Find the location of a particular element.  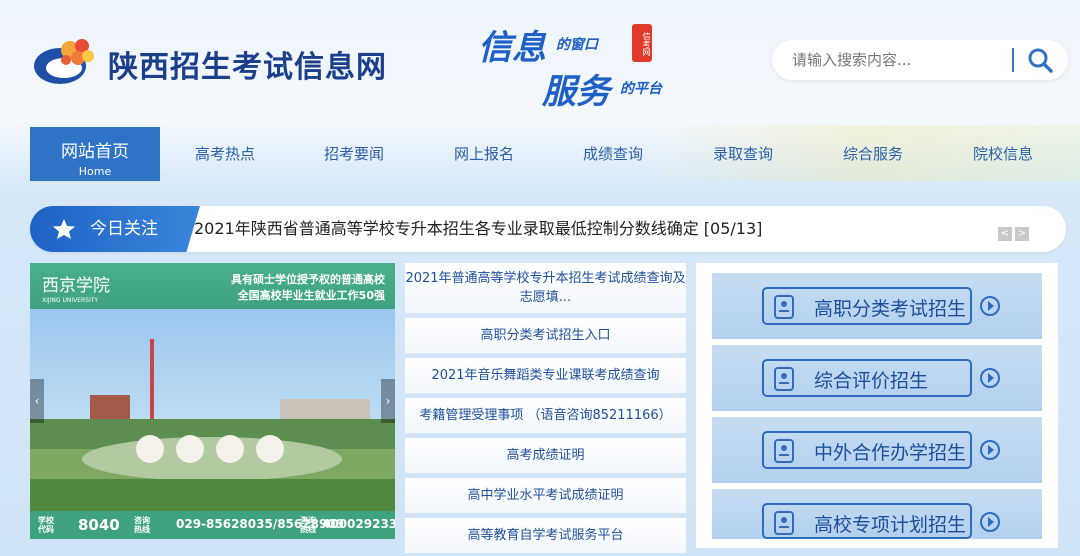

nav-home-label: 网站首页 is located at coordinates (95, 152).